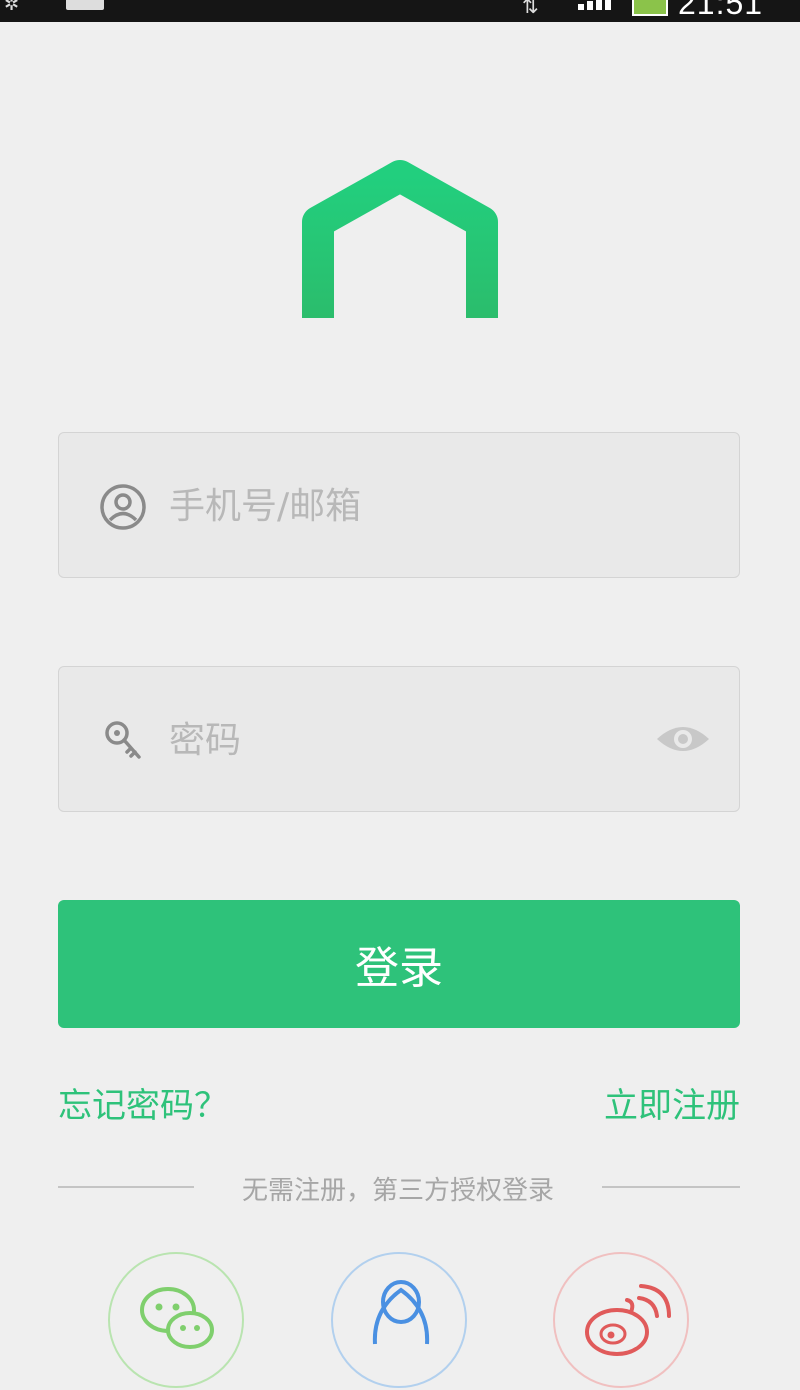  What do you see at coordinates (126, 1187) in the screenshot?
I see `divider-left` at bounding box center [126, 1187].